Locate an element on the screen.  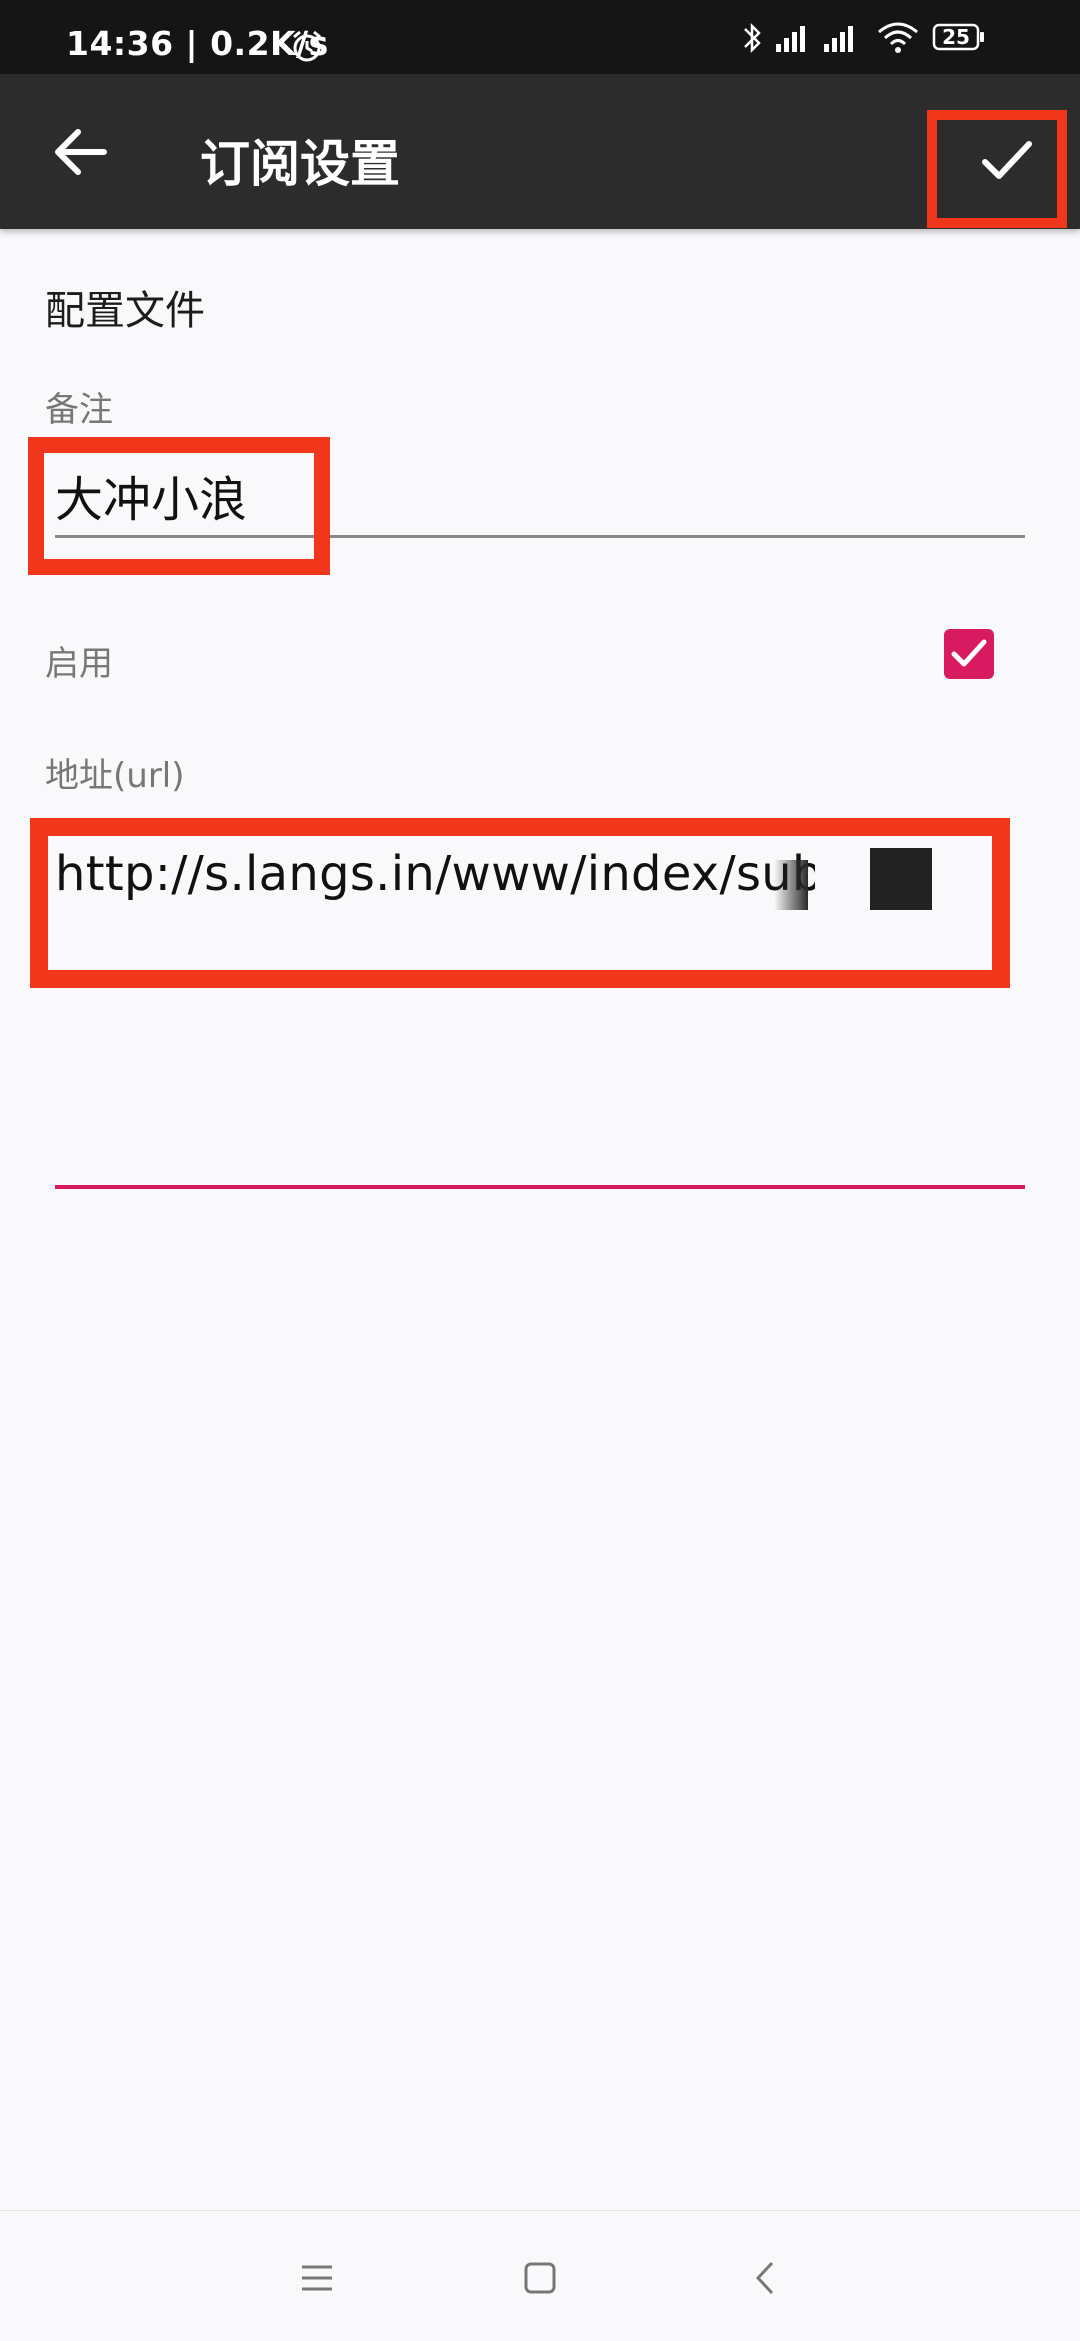
status-bar: 14:36 | 0.2K/s 25 is located at coordinates (540, 37).